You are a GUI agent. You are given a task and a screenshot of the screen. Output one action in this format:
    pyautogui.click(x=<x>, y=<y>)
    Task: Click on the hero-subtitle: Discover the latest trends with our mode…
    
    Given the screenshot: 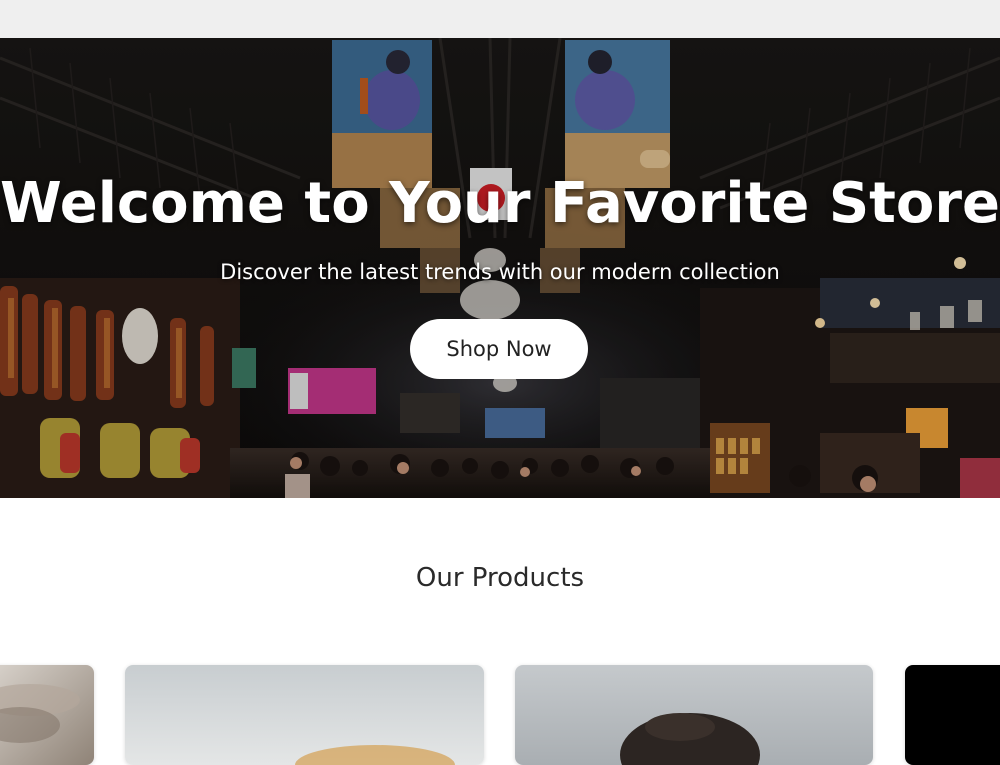 What is the action you would take?
    pyautogui.click(x=500, y=272)
    